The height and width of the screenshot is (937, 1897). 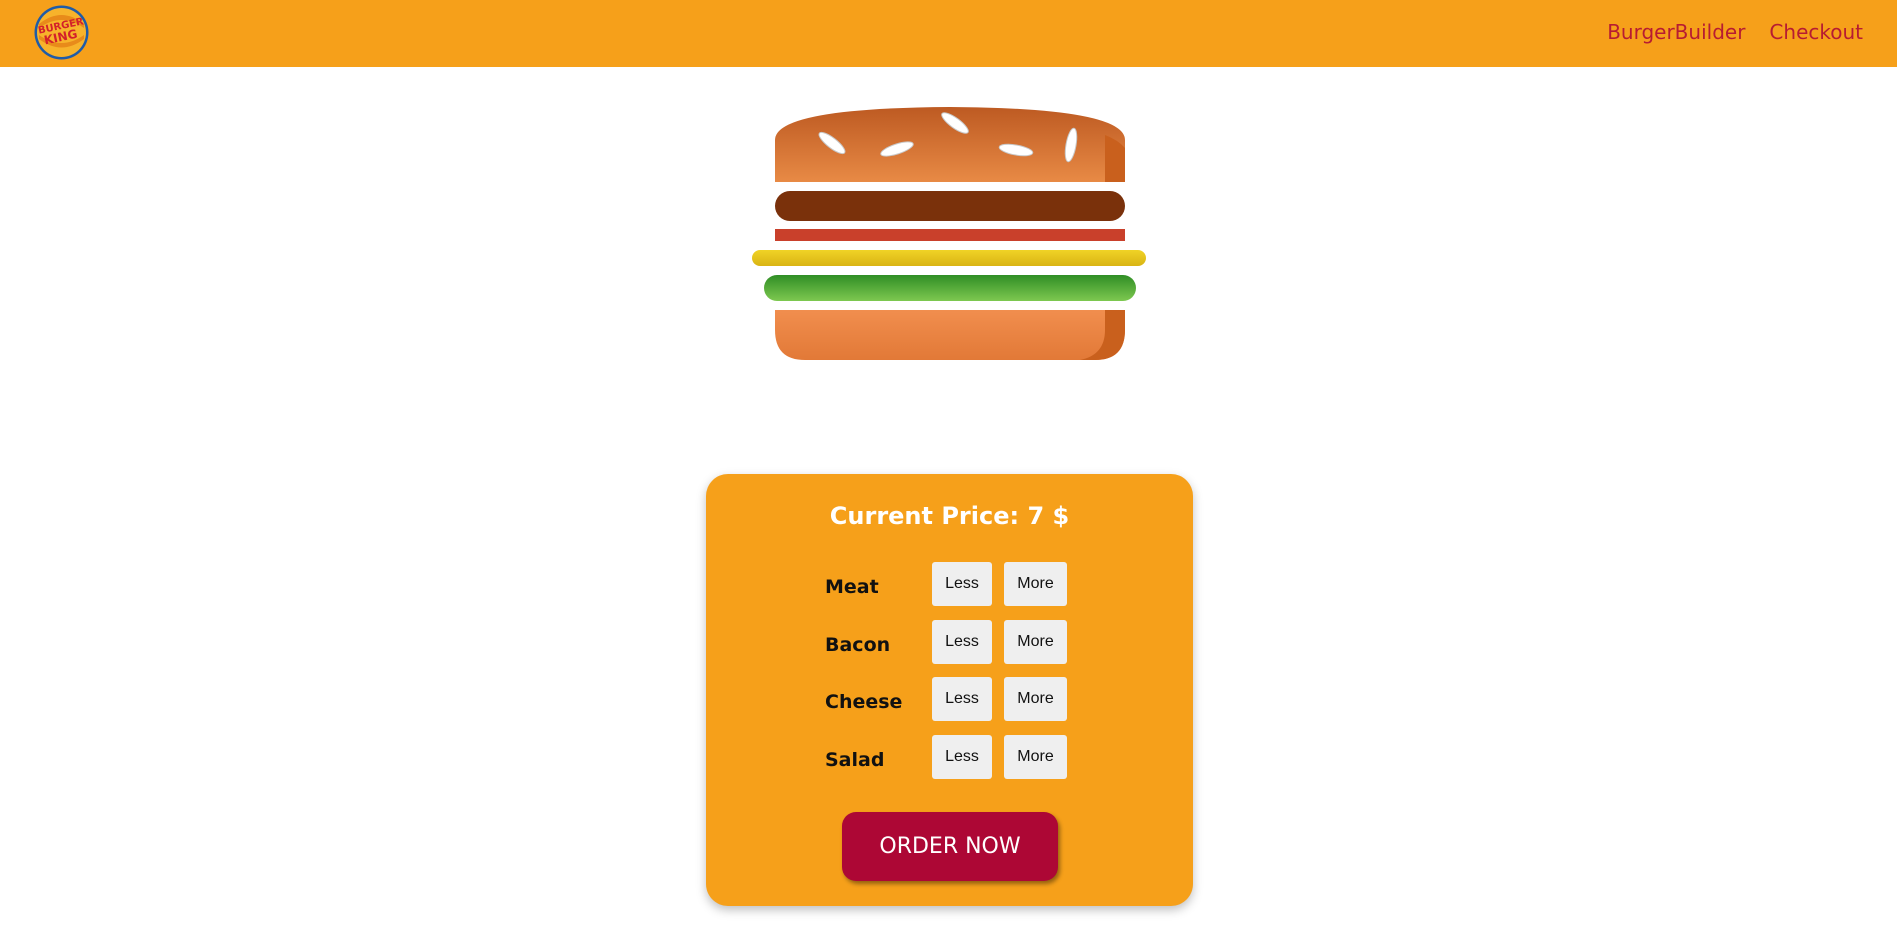 I want to click on ingredient-label: Cheese, so click(x=864, y=702).